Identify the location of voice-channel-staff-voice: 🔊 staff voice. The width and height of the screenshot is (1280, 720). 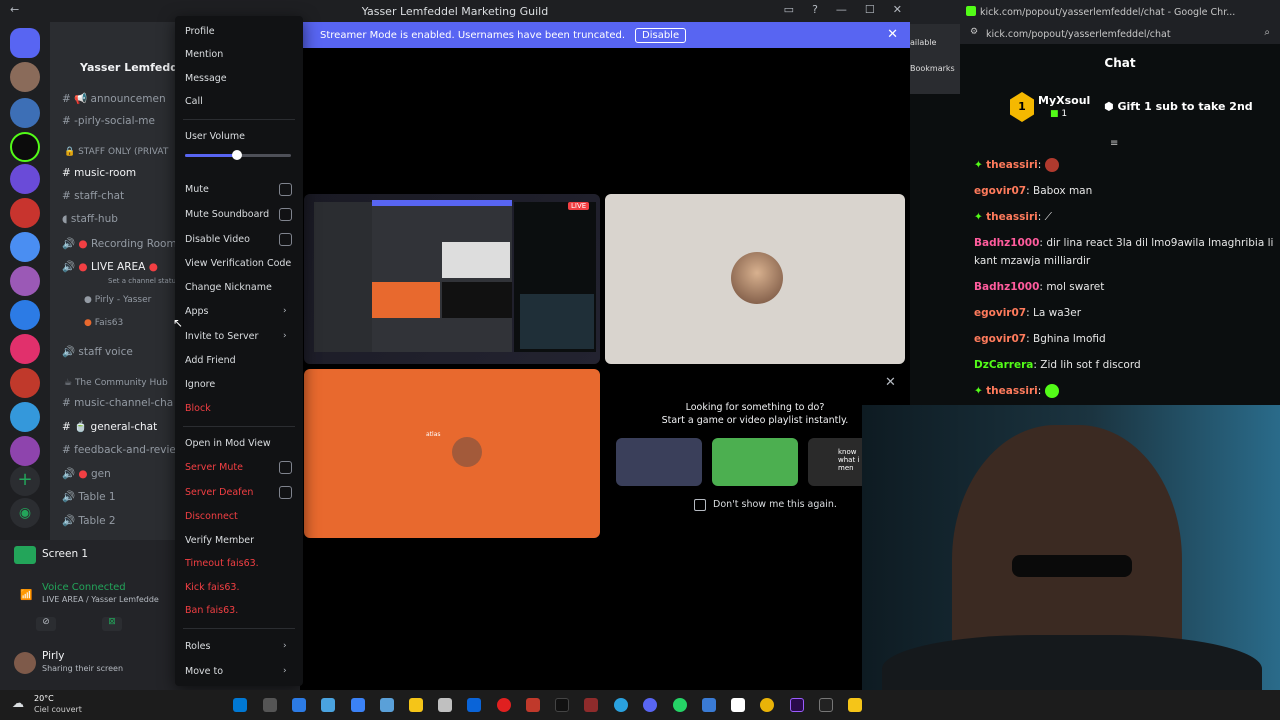
(97, 351).